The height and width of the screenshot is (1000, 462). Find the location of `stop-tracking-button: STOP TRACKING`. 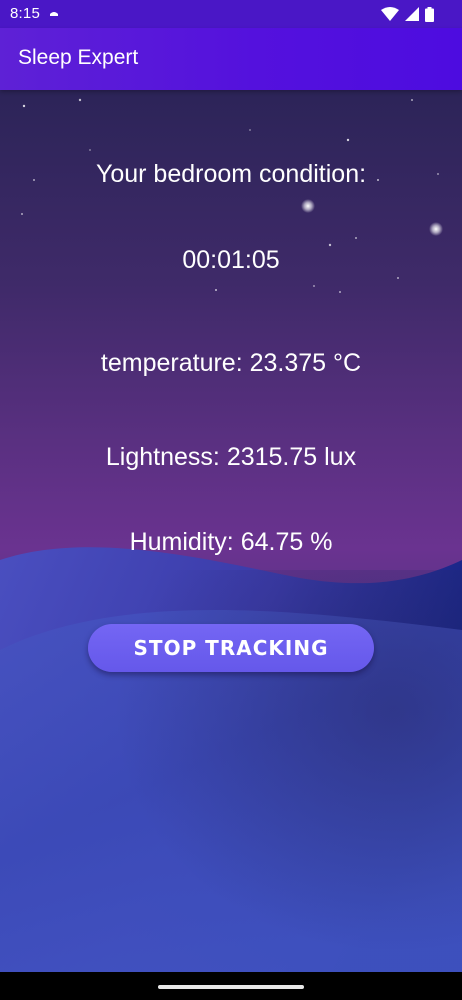

stop-tracking-button: STOP TRACKING is located at coordinates (231, 648).